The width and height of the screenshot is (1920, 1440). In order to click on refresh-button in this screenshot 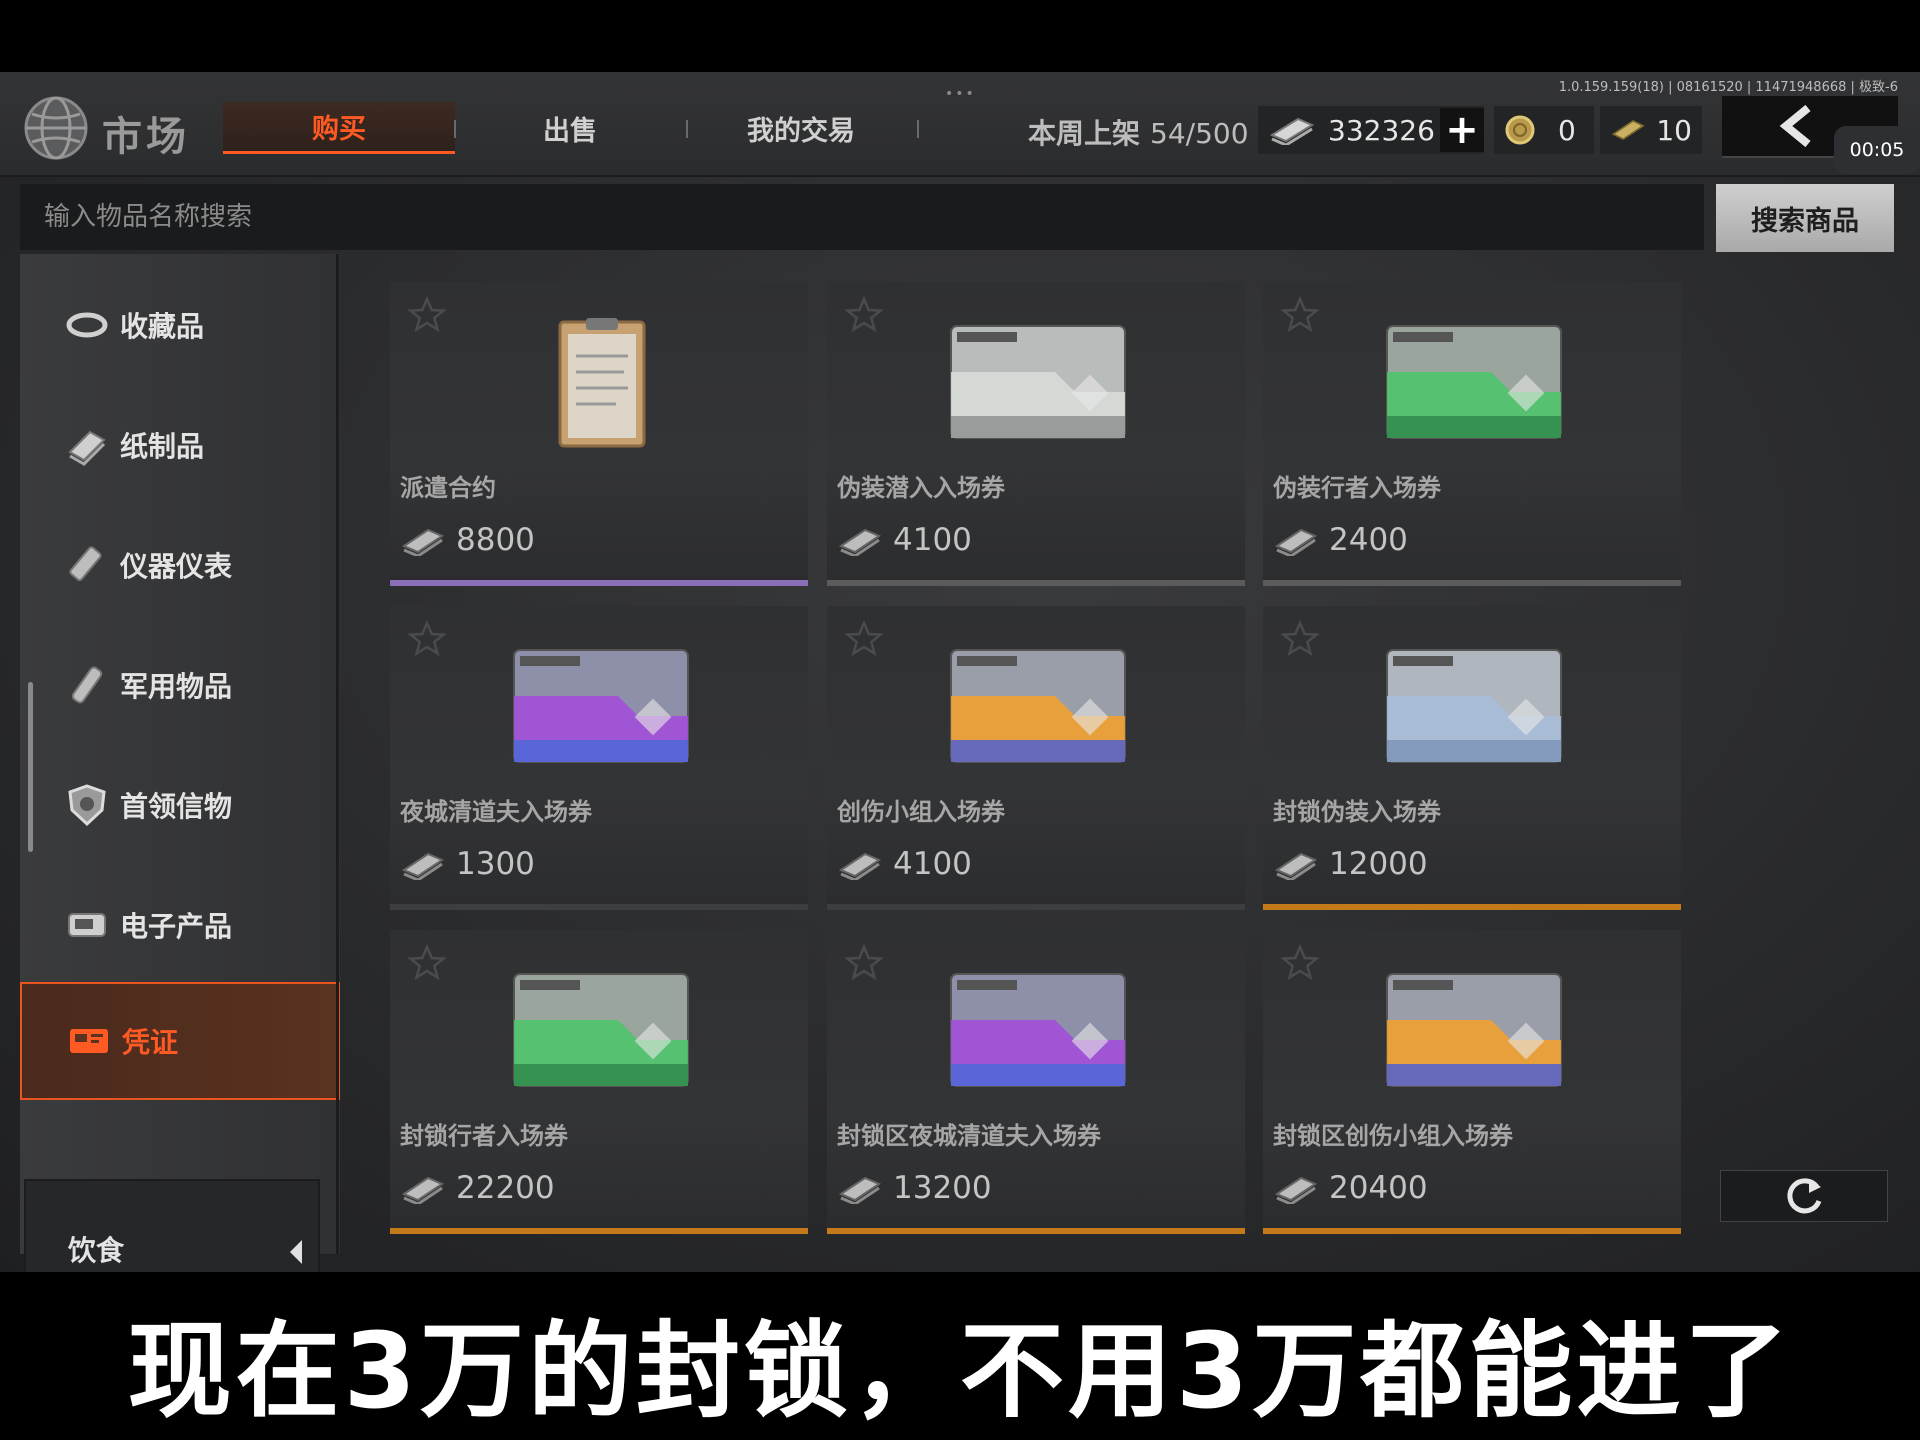, I will do `click(1804, 1196)`.